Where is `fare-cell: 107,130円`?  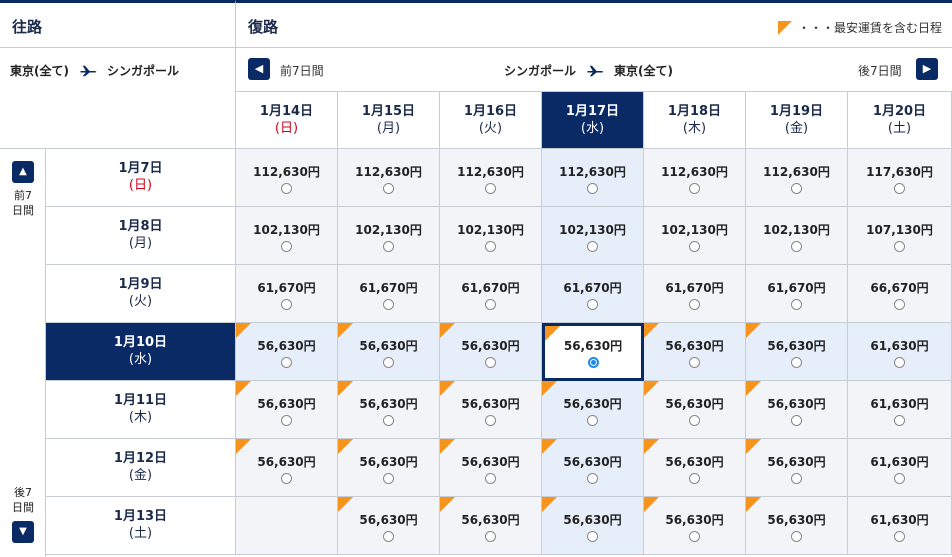 fare-cell: 107,130円 is located at coordinates (900, 236).